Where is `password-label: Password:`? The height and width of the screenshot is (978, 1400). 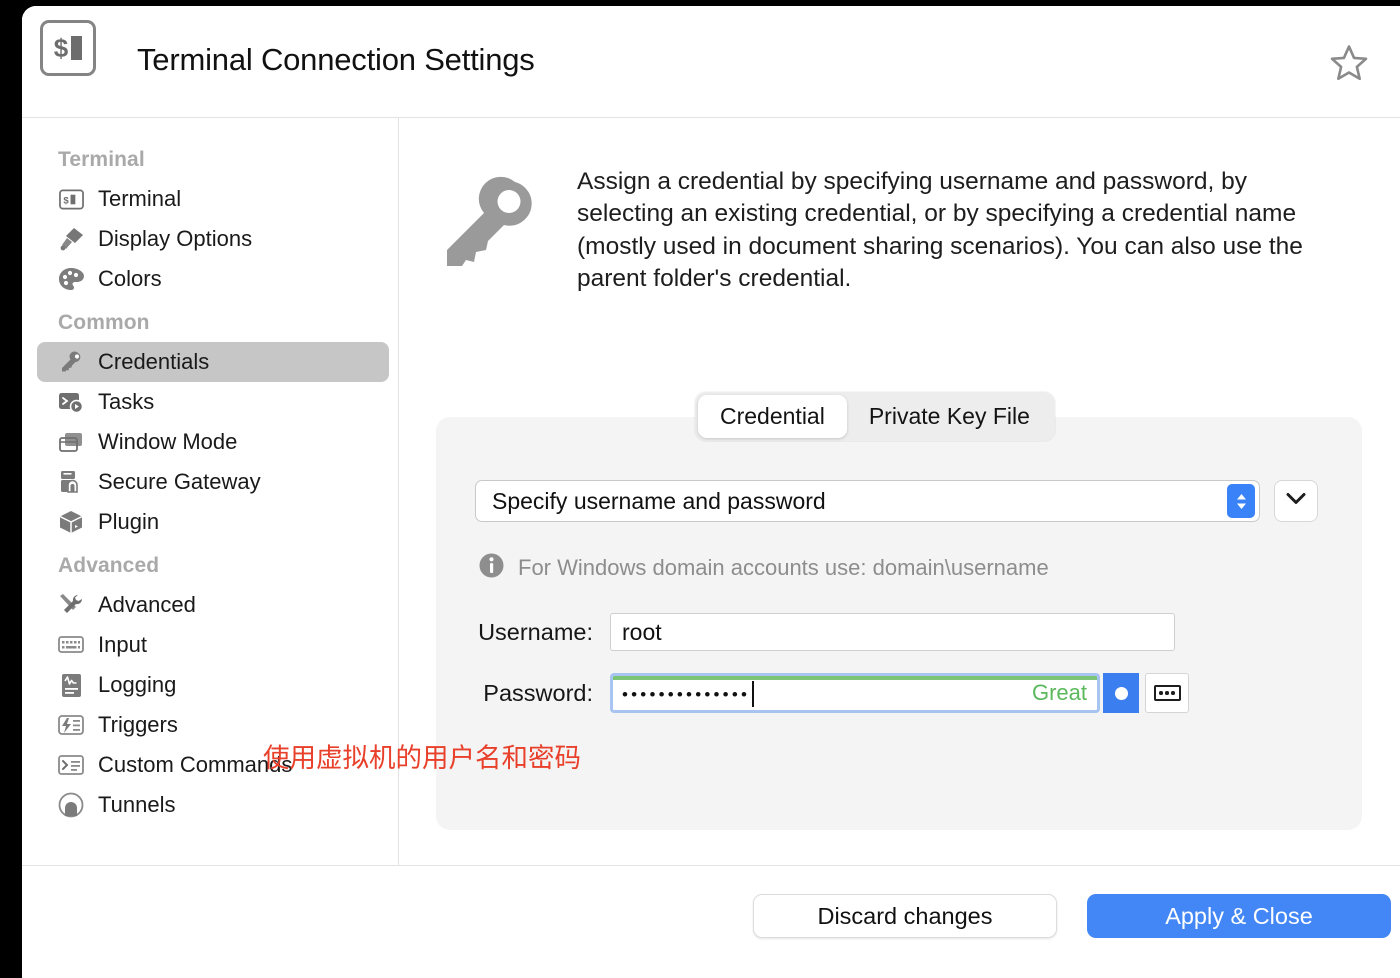
password-label: Password: is located at coordinates (538, 692).